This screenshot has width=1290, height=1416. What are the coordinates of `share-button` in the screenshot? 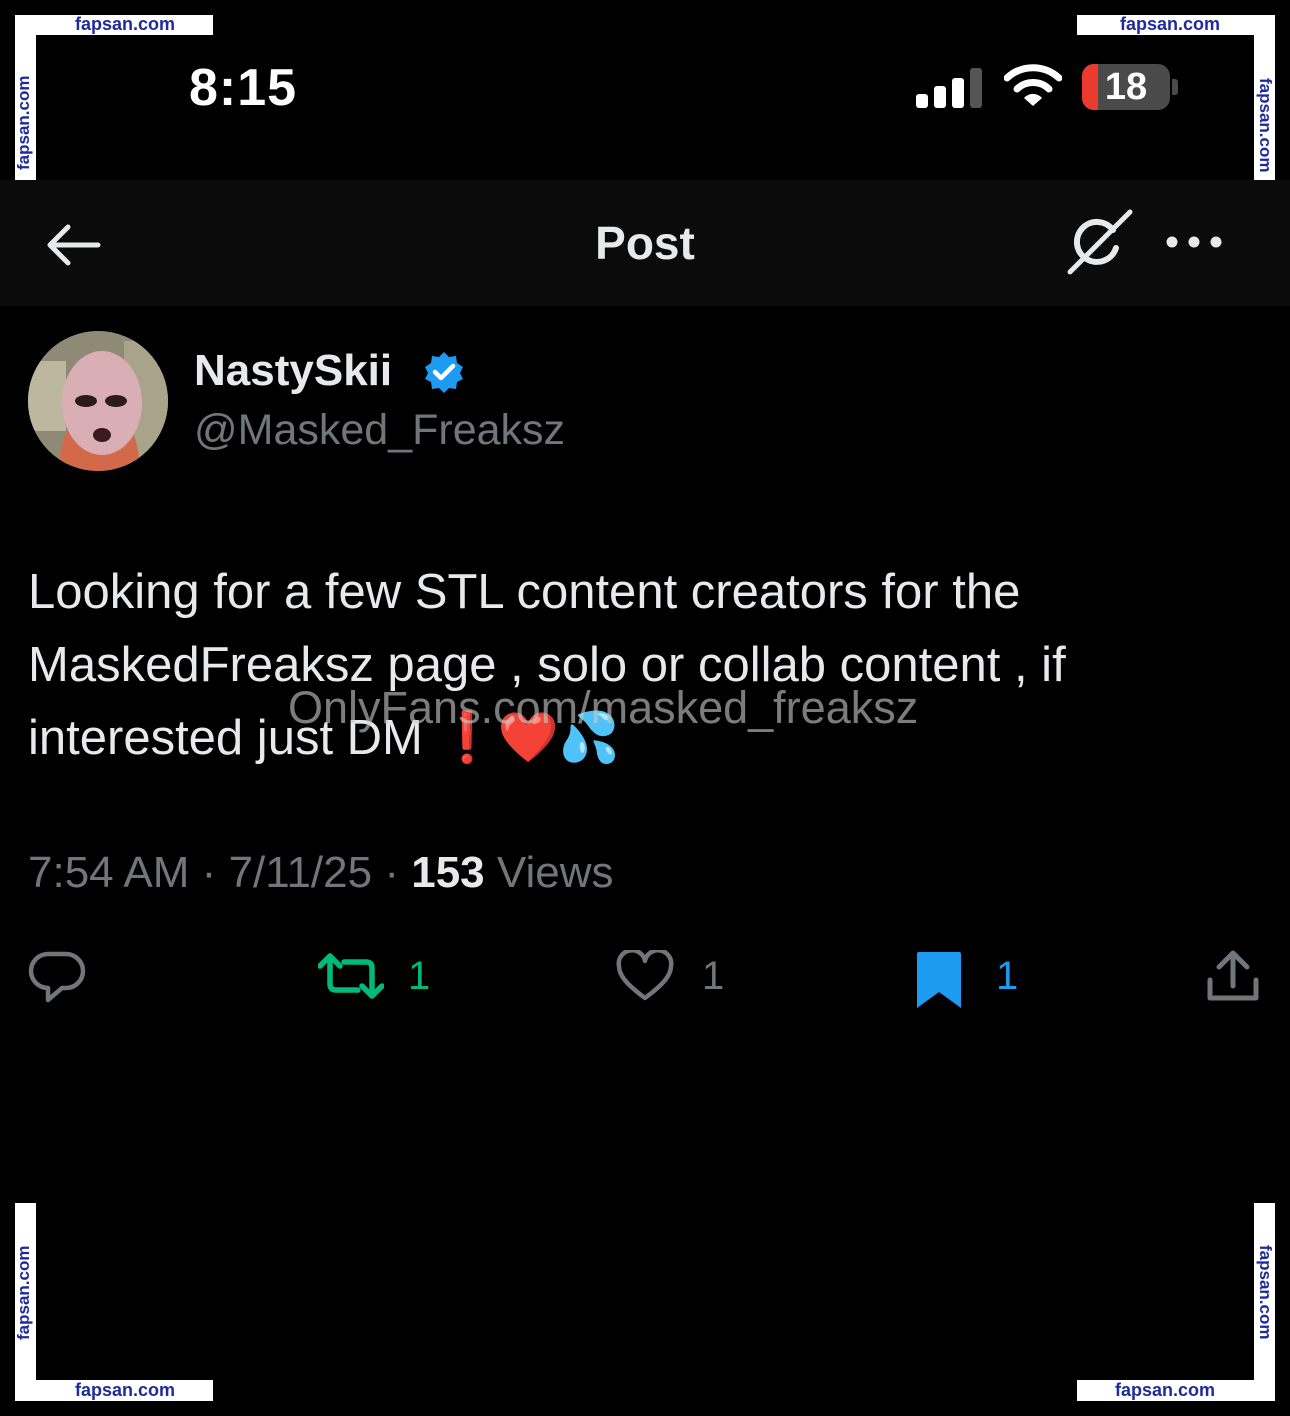 It's located at (1234, 980).